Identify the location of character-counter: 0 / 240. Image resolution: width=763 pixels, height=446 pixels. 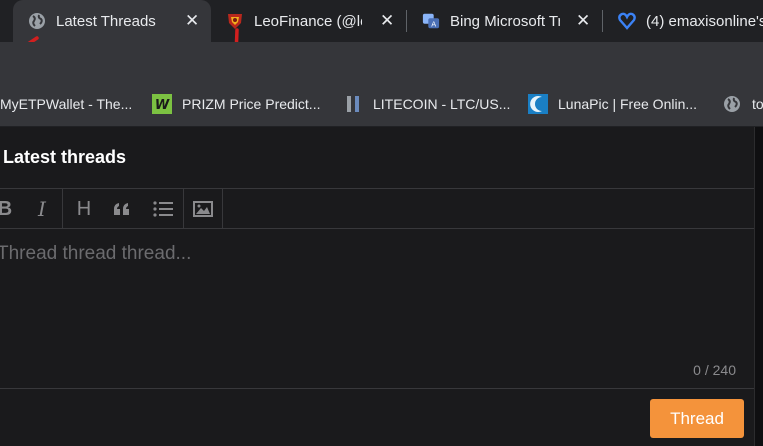
(714, 370).